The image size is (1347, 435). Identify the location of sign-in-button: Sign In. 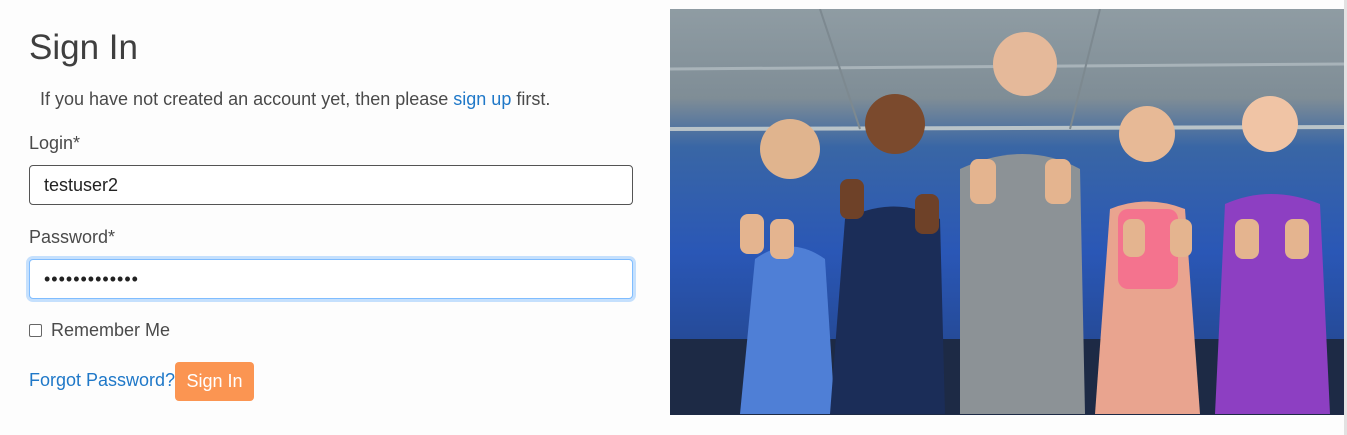
(214, 381).